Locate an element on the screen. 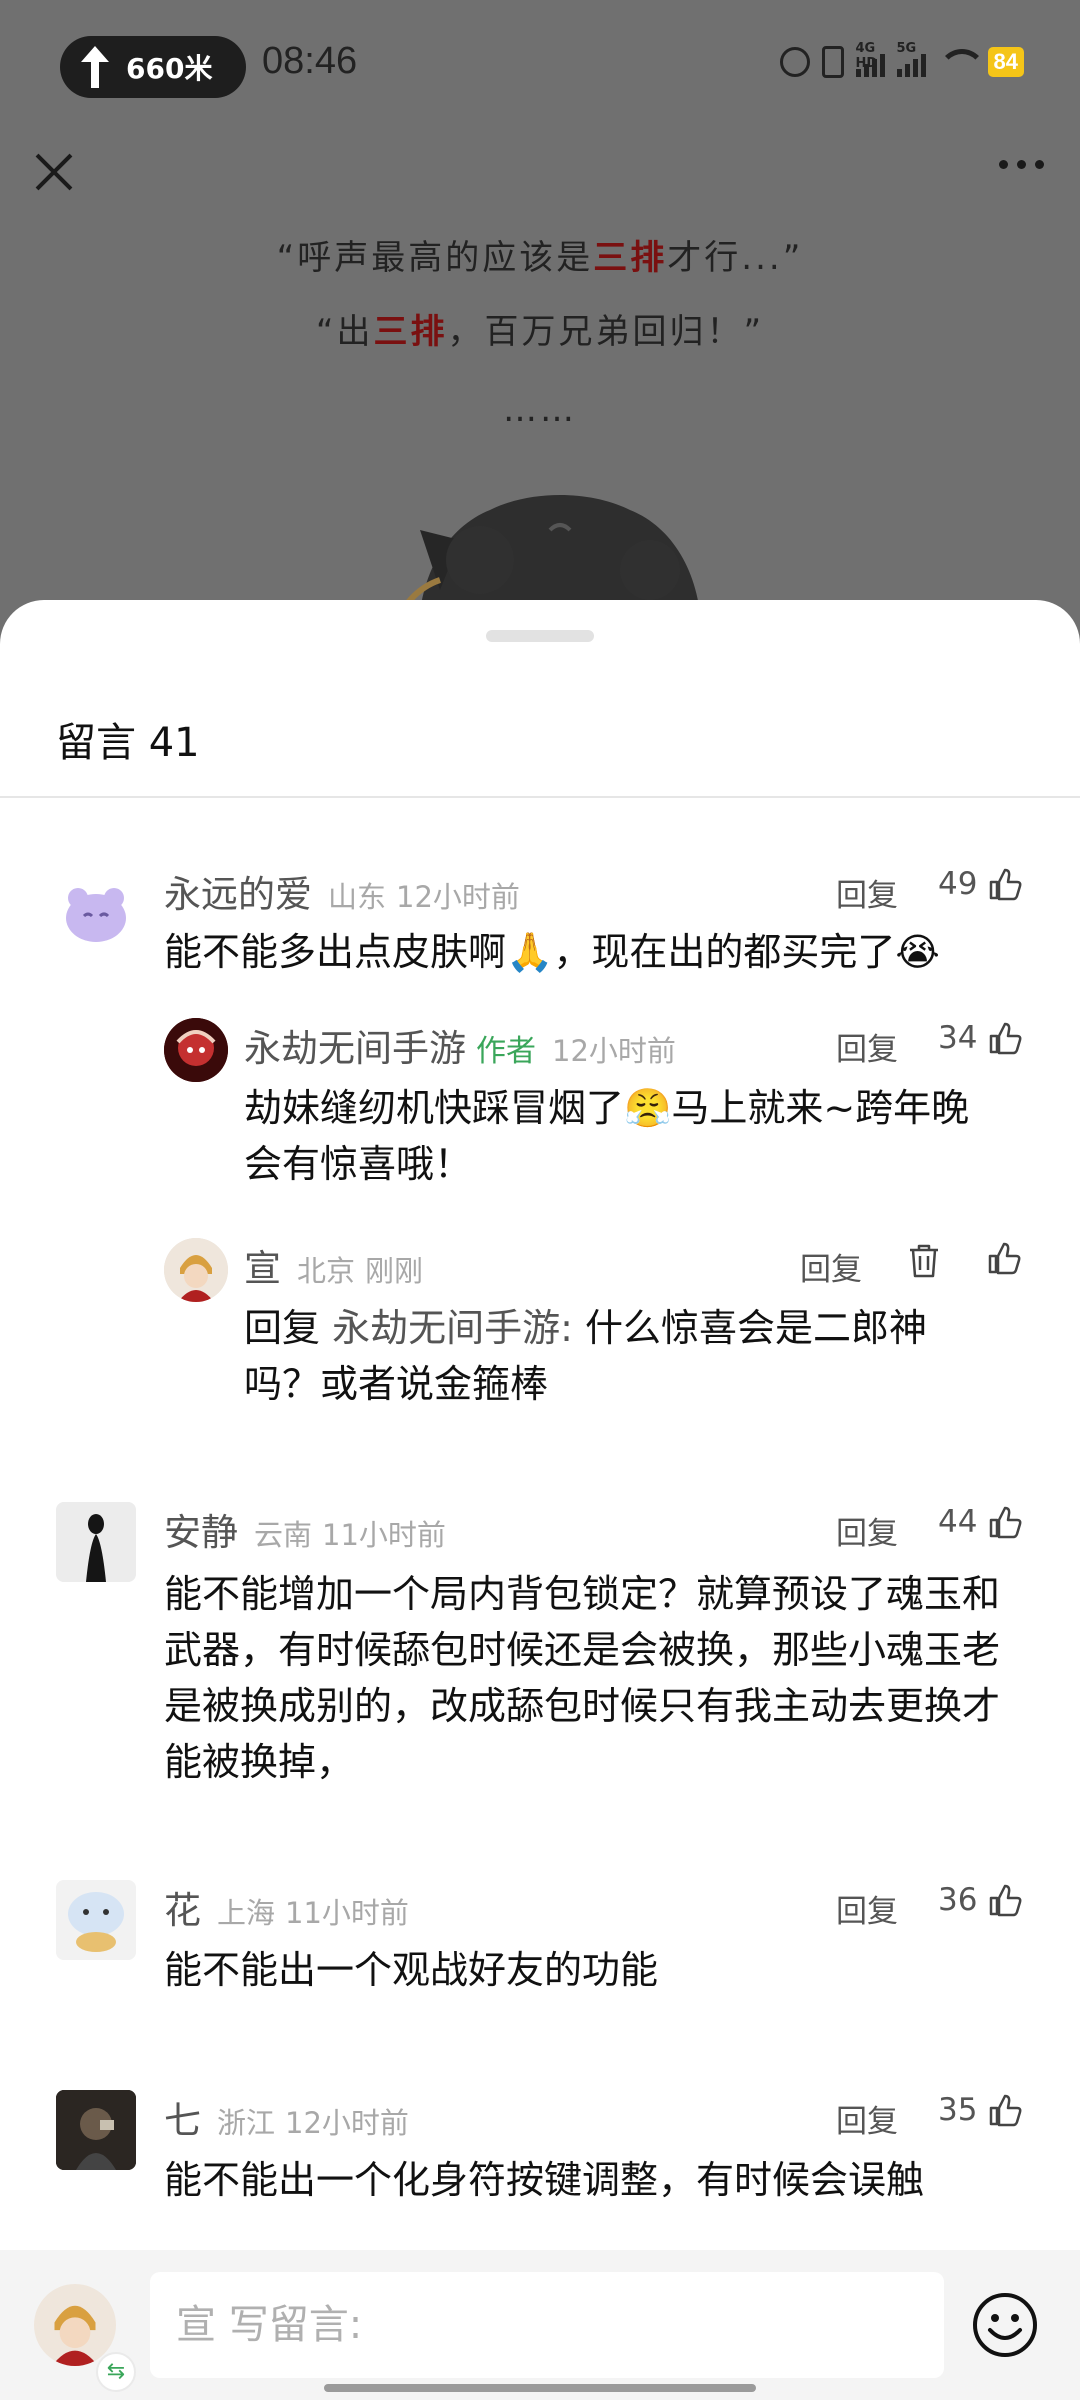 This screenshot has width=1080, height=2400. signal-icon-2: 5G is located at coordinates (911, 59).